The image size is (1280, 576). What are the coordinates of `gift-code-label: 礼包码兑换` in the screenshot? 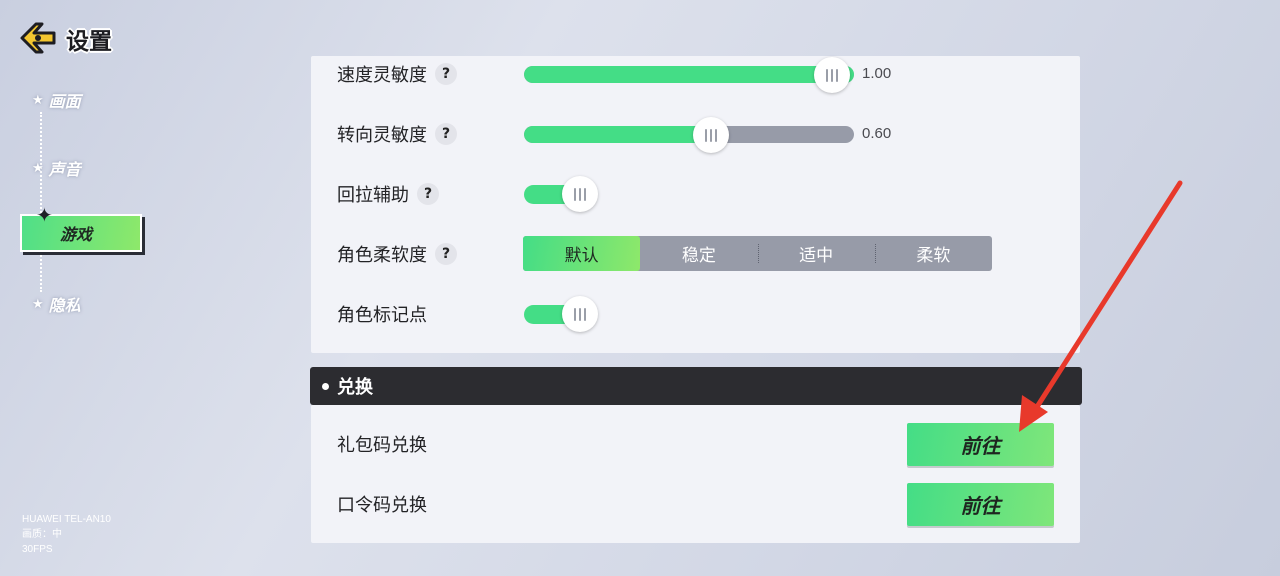 It's located at (382, 445).